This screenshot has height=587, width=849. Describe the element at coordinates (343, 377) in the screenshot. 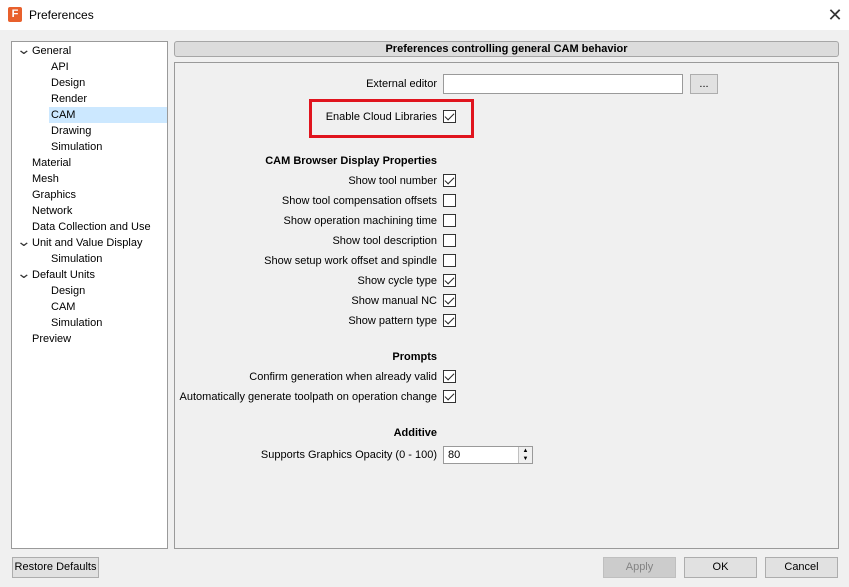

I see `option-label: Confirm generation when already valid` at that location.